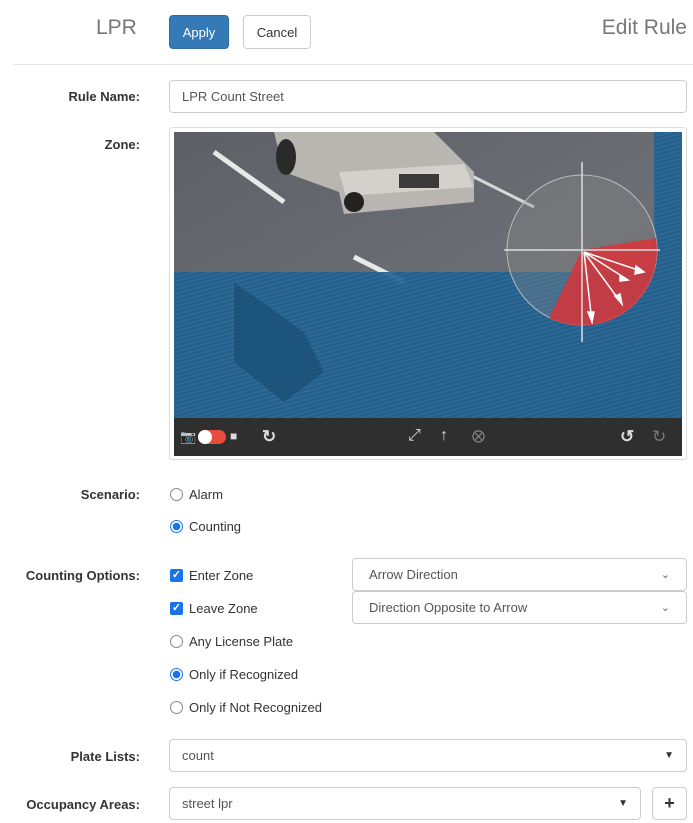 This screenshot has height=823, width=693. Describe the element at coordinates (428, 96) in the screenshot. I see `rule-name-input: LPR Count Street` at that location.